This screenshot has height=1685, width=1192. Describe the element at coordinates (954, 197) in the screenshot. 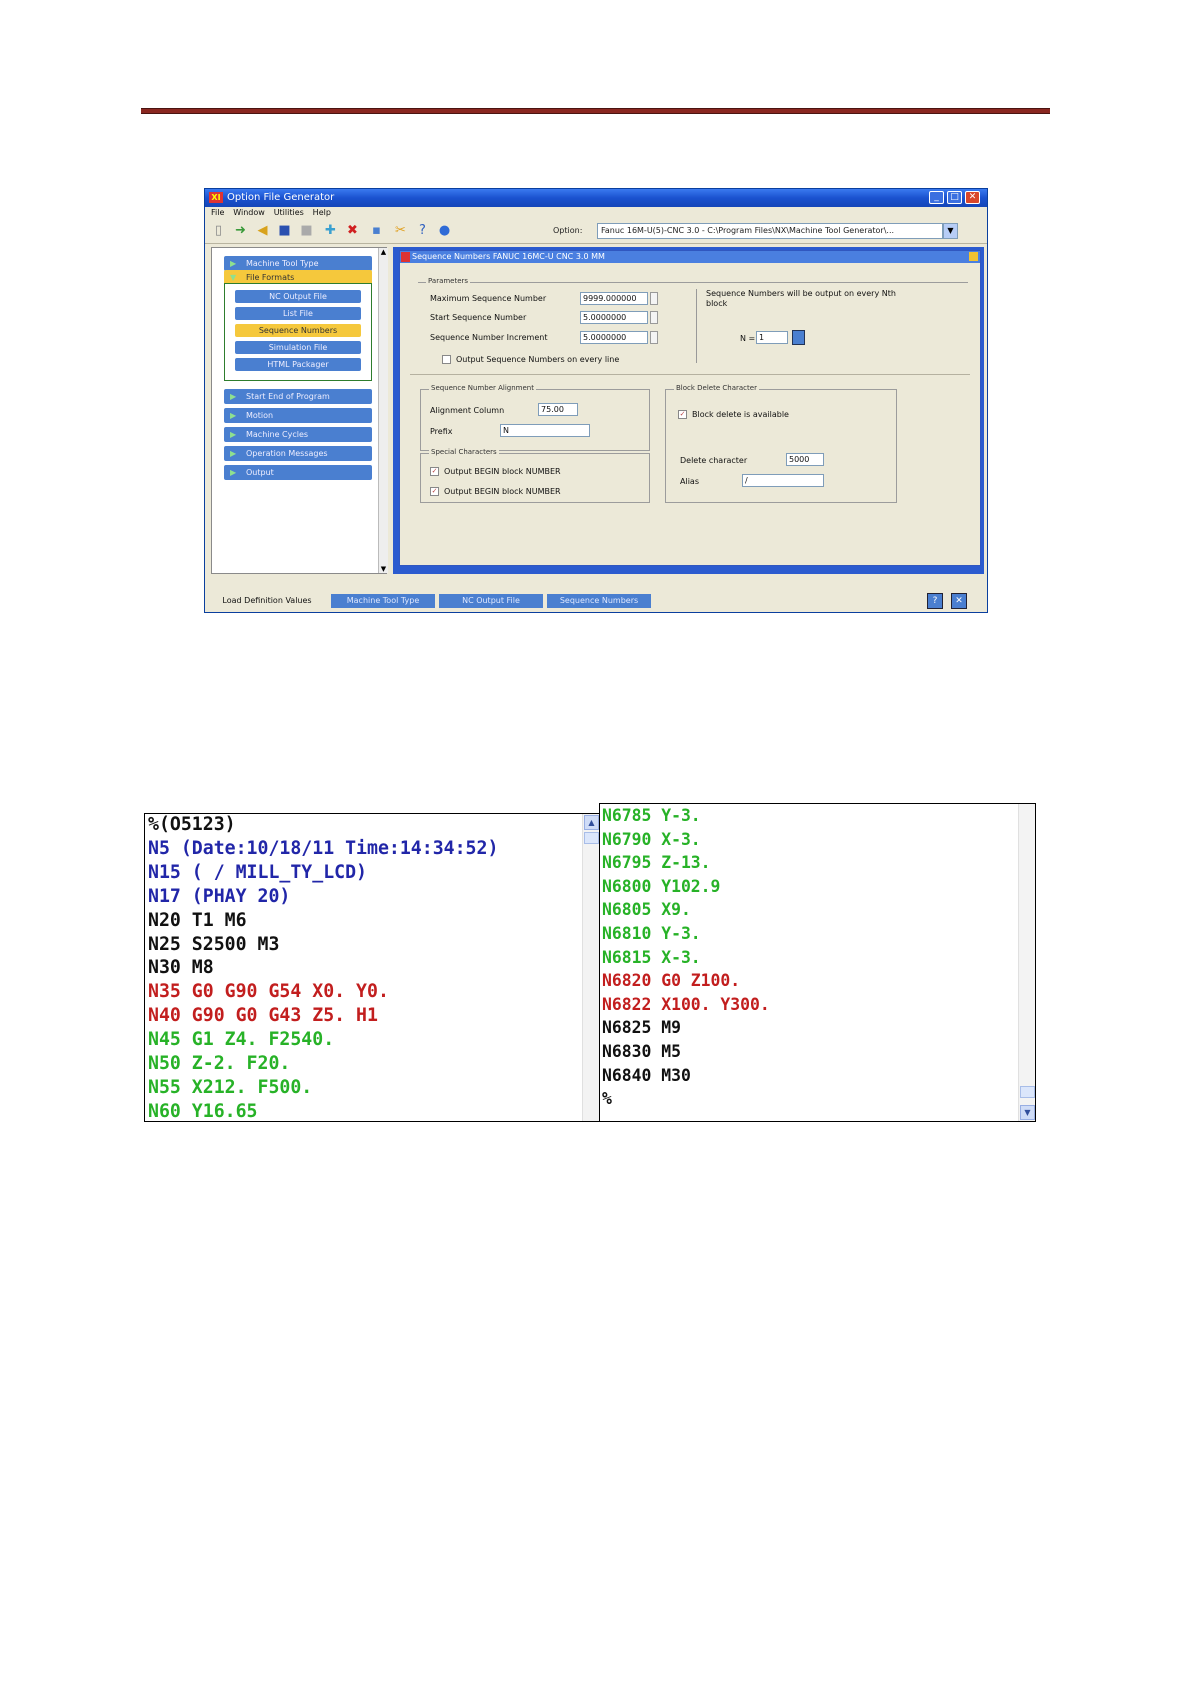

I see `maximize-button: □` at that location.